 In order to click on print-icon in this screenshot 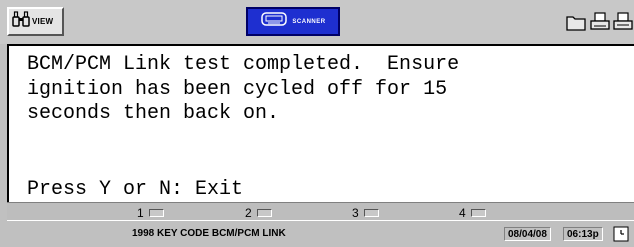, I will do `click(600, 21)`.